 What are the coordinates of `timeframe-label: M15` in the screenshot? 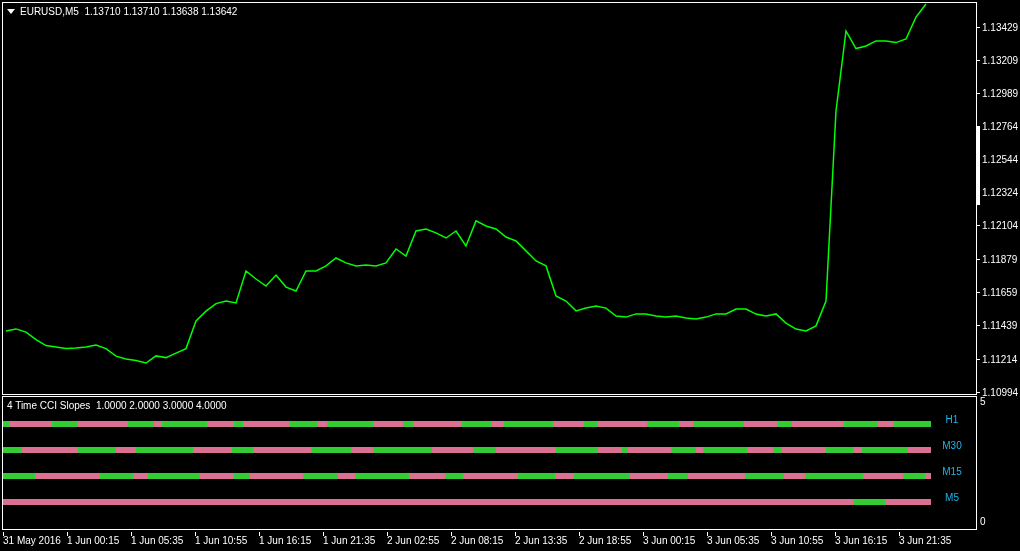 It's located at (952, 471).